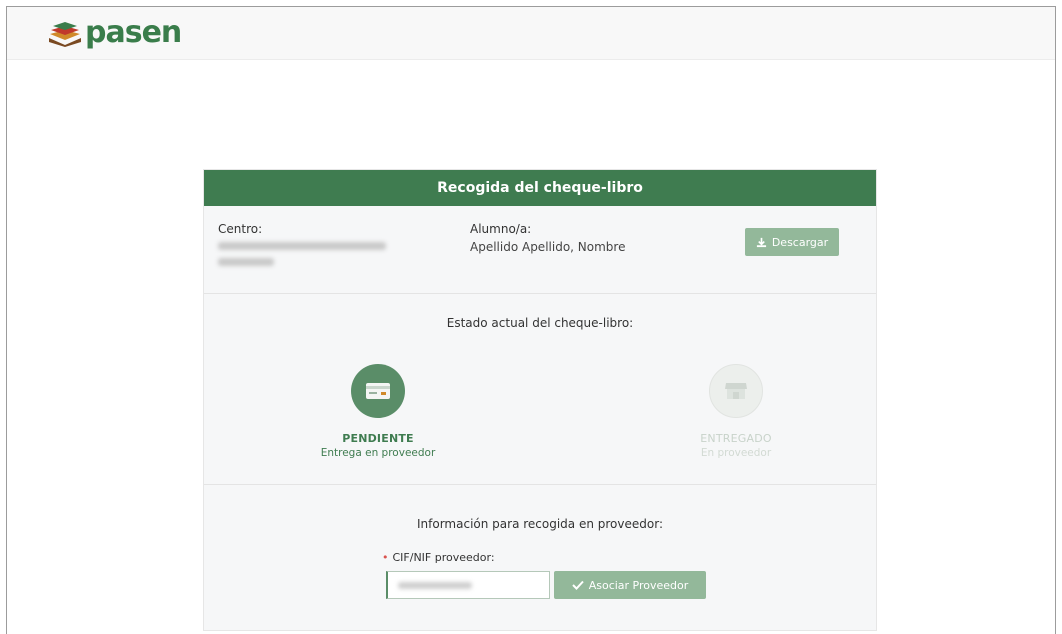  Describe the element at coordinates (443, 557) in the screenshot. I see `cif-label-text: CIF/NIF proveedor:` at that location.